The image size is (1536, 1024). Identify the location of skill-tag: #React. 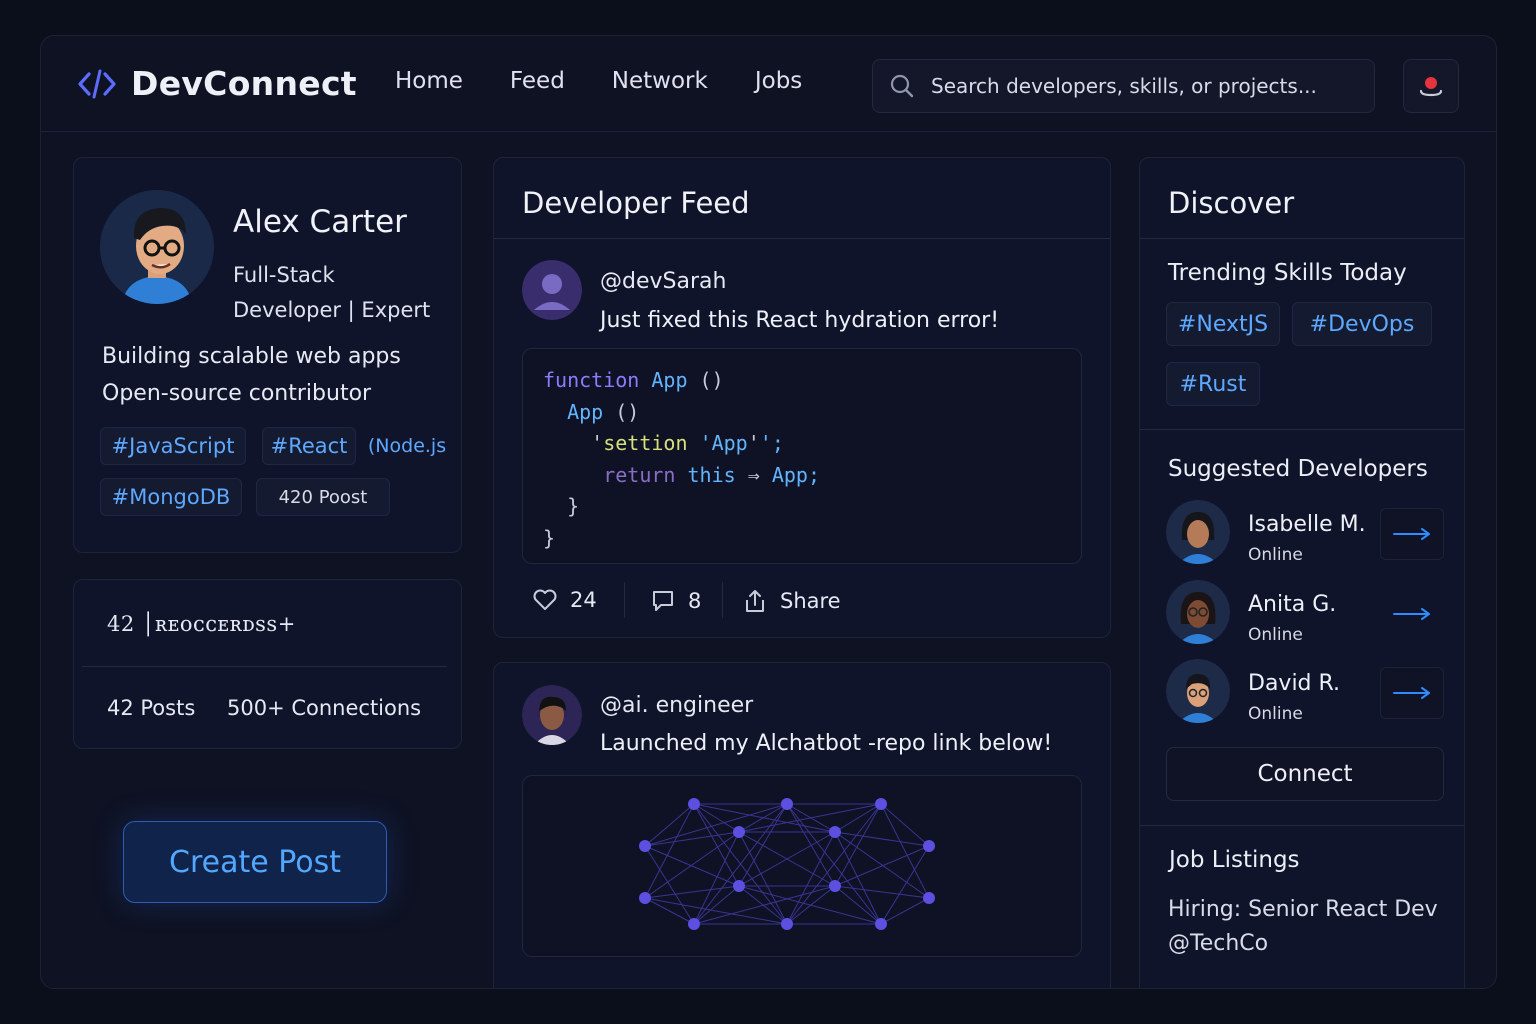
(309, 446).